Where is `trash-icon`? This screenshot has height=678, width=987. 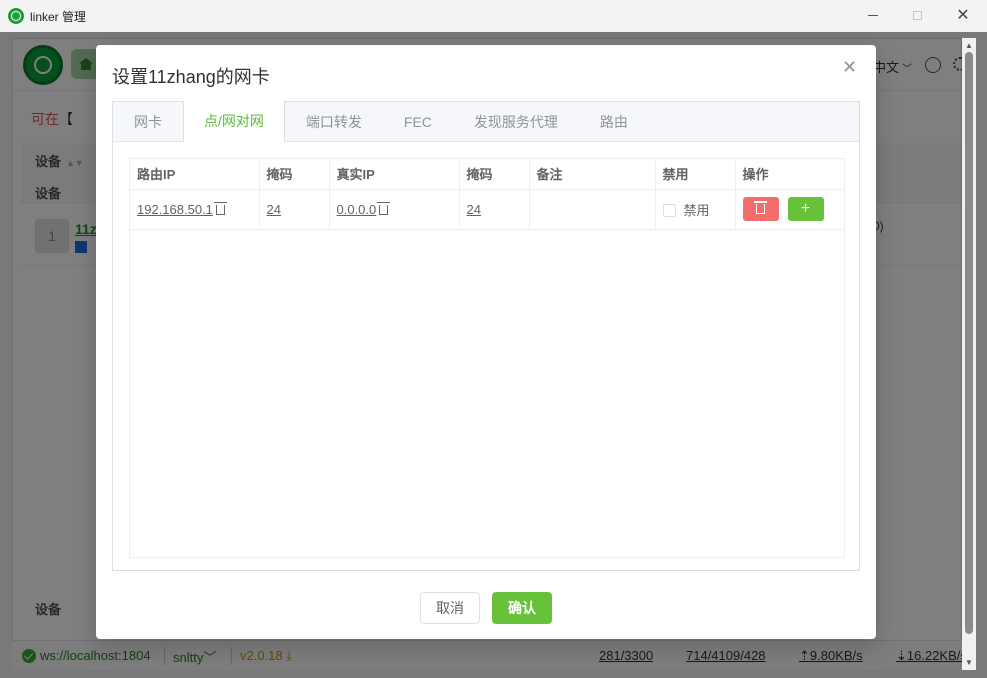 trash-icon is located at coordinates (760, 207).